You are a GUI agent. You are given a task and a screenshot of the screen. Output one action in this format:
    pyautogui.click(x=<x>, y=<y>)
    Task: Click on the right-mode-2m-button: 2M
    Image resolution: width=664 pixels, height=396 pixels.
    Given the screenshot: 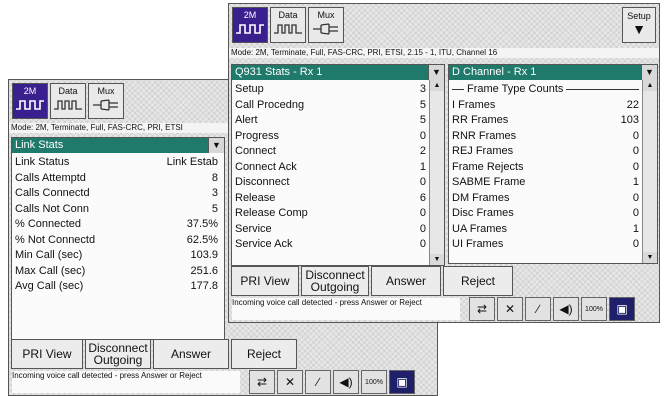 What is the action you would take?
    pyautogui.click(x=250, y=25)
    